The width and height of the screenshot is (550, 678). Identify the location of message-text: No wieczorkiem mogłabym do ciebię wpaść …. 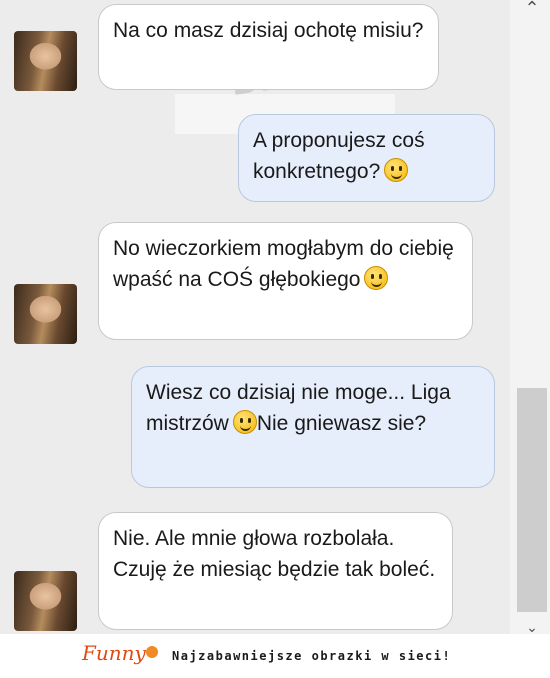
(283, 264).